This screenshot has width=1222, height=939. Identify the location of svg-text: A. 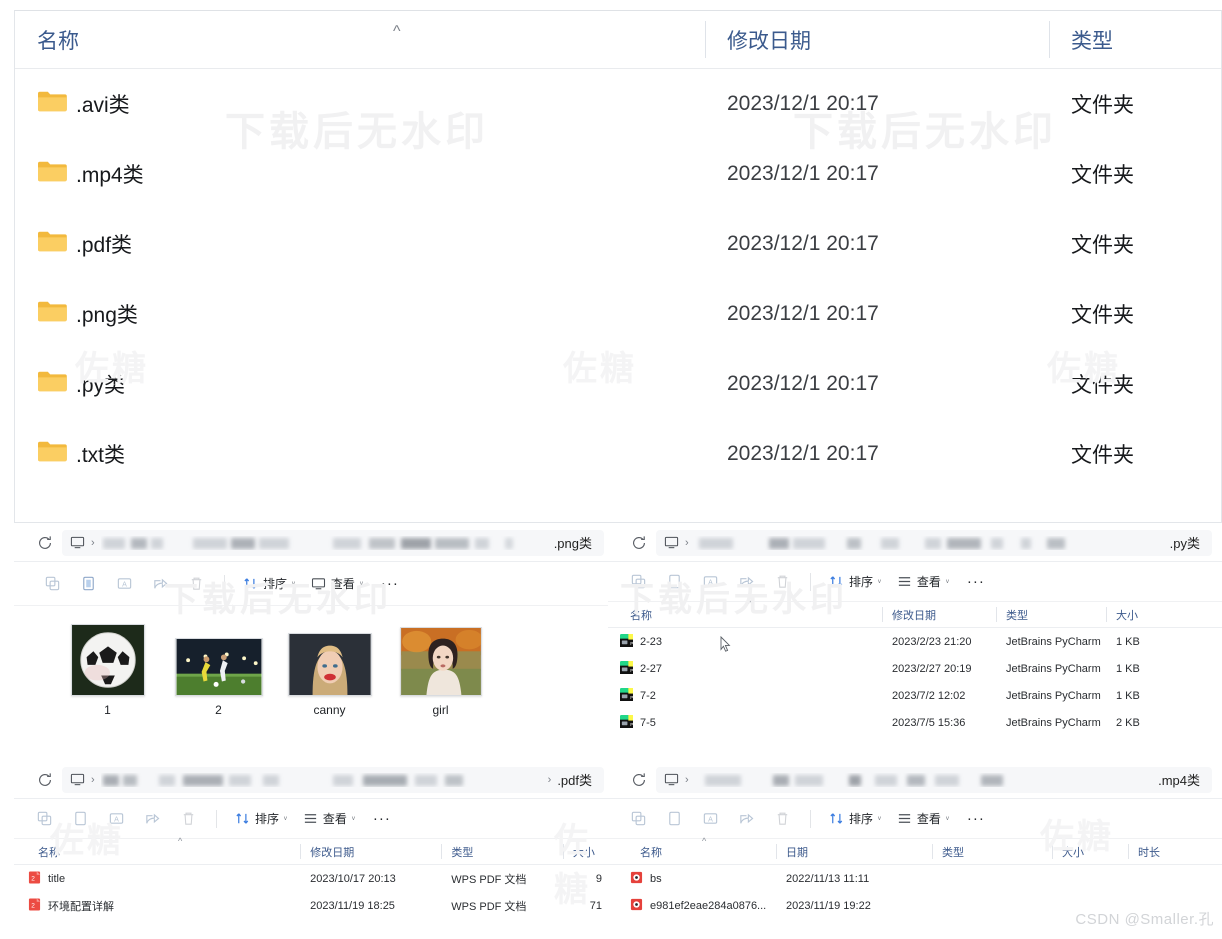
(124, 584).